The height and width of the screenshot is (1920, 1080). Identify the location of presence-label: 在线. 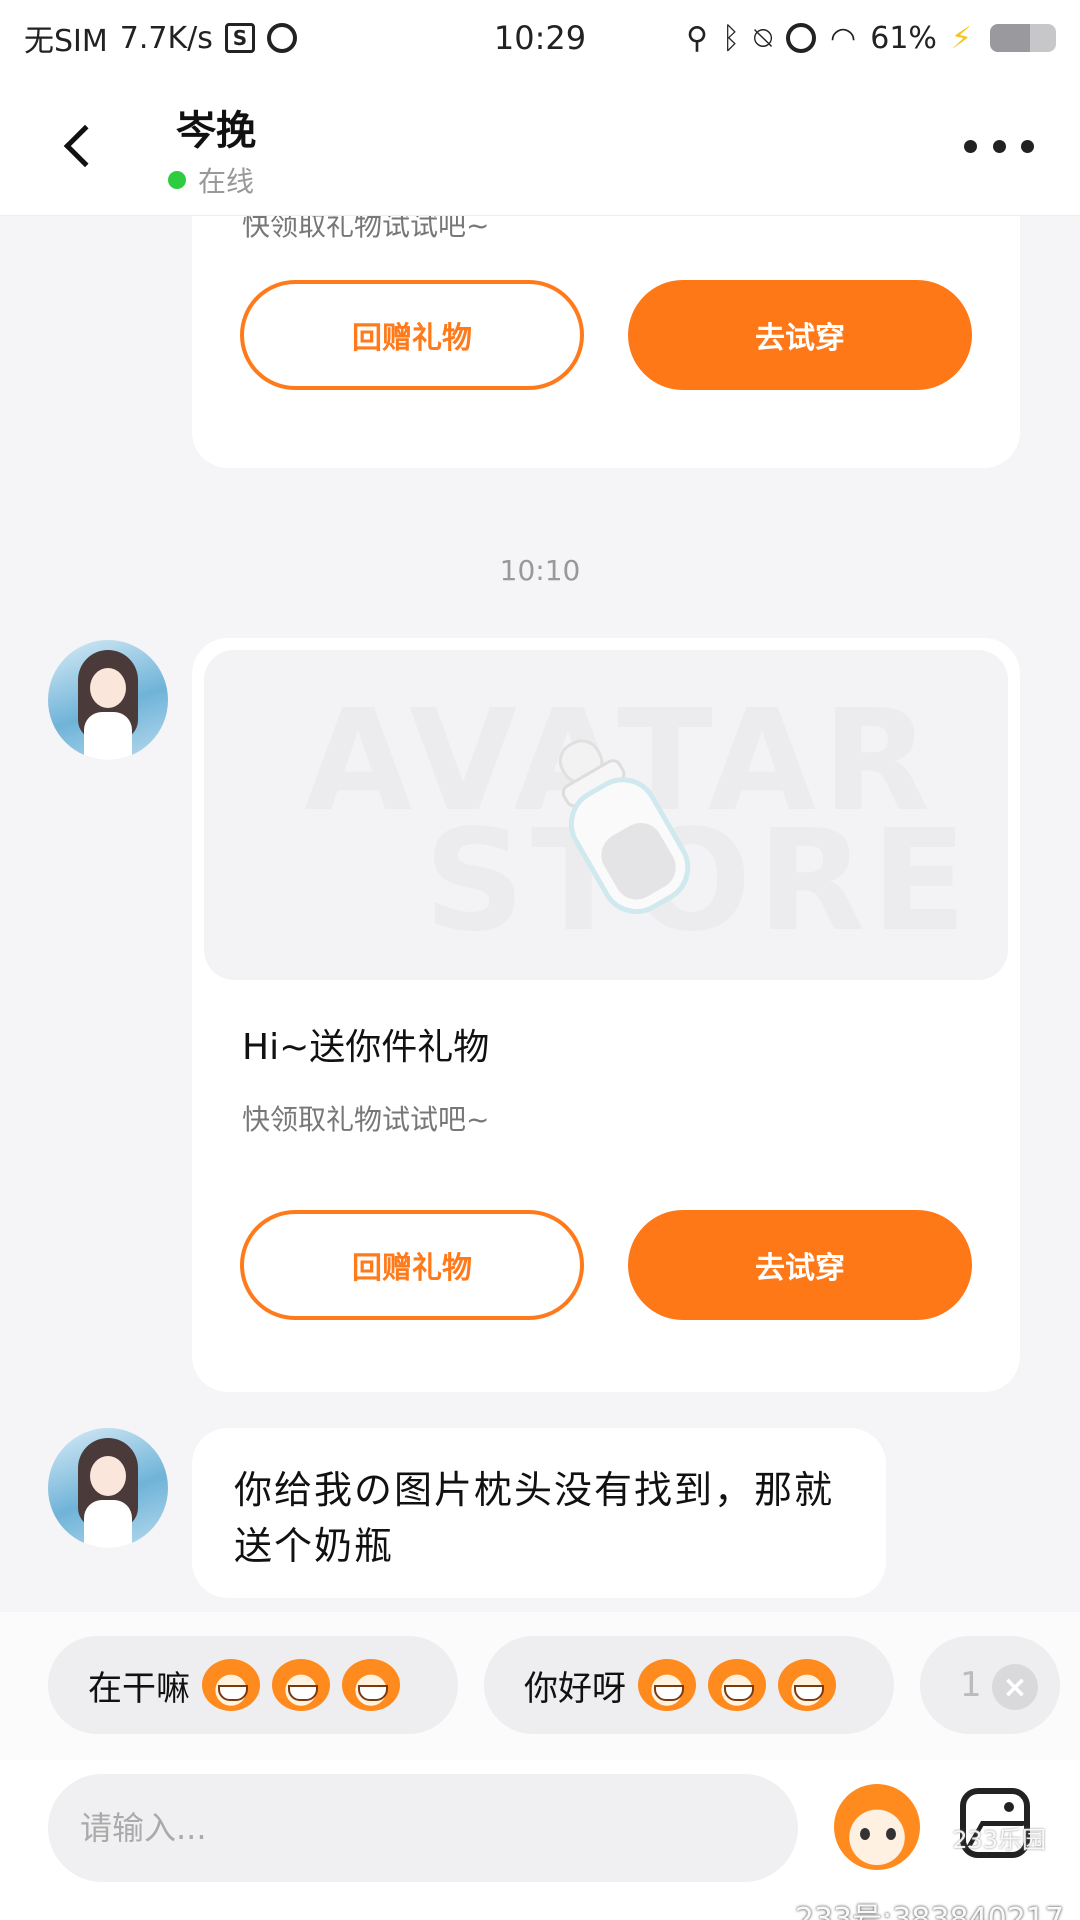
(226, 181).